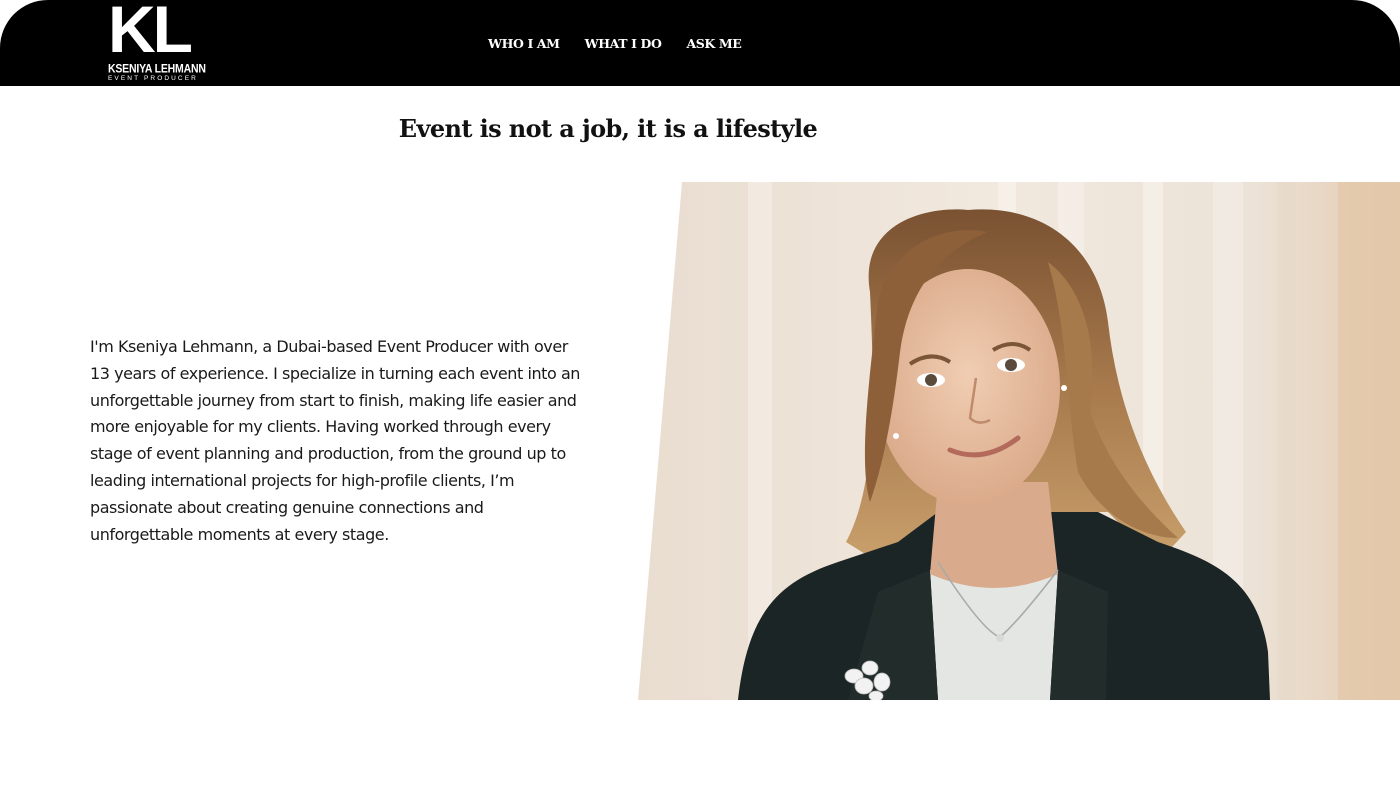 The height and width of the screenshot is (788, 1400). Describe the element at coordinates (157, 69) in the screenshot. I see `logo-name: KSENIYA LEHMANN` at that location.